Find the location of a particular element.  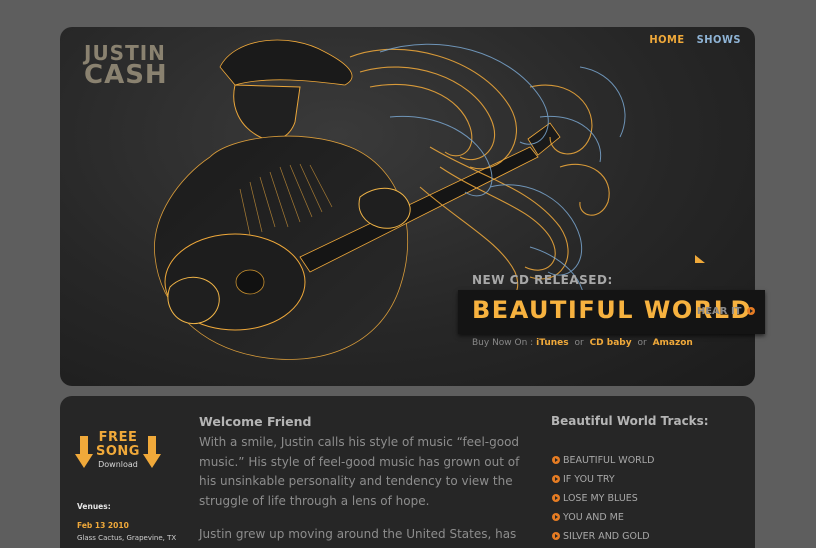

brand-logo: JUSTIN CASH is located at coordinates (126, 65).